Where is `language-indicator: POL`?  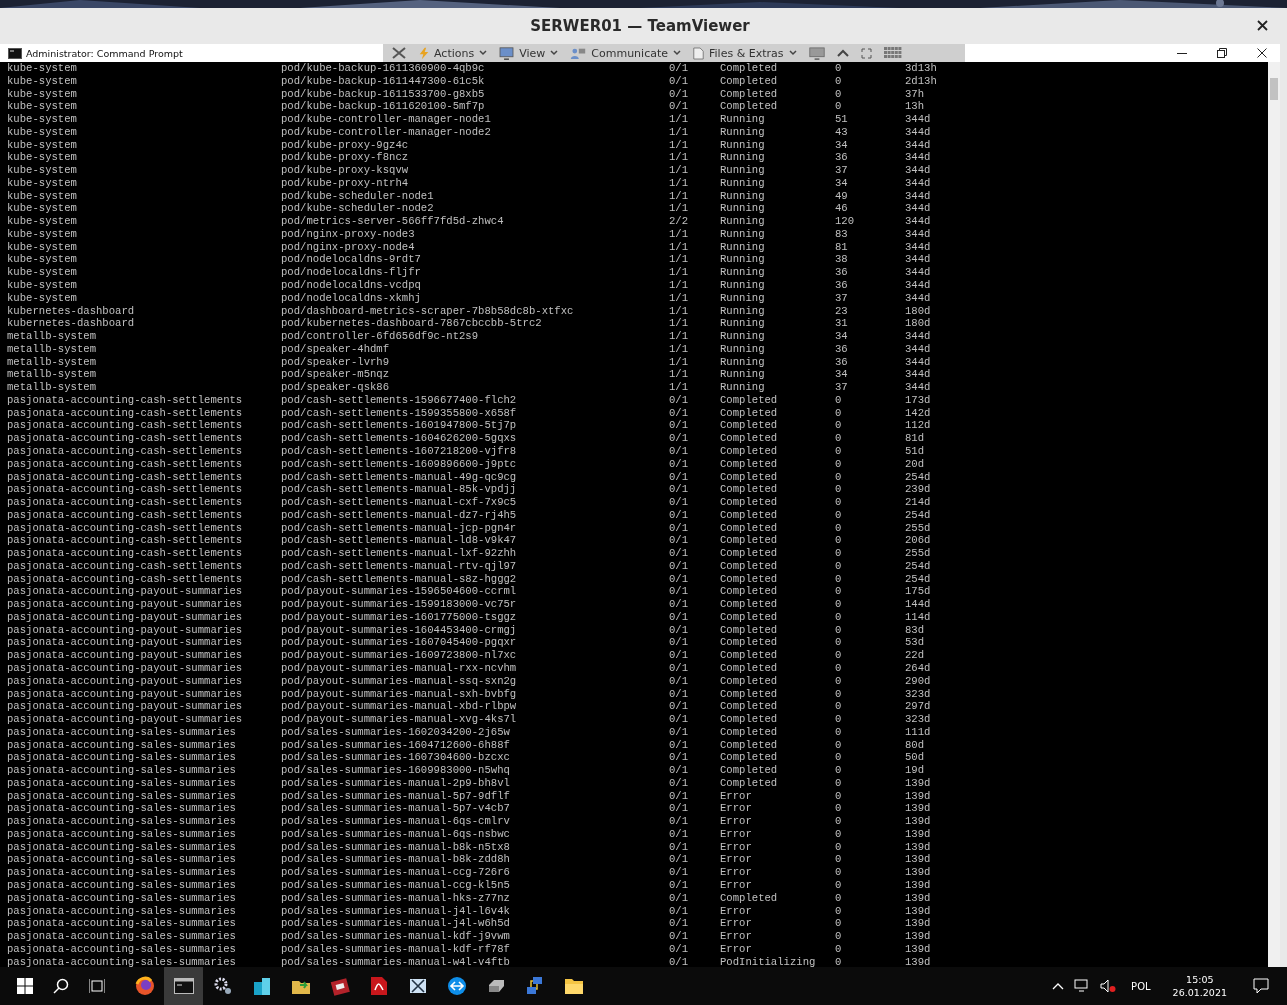 language-indicator: POL is located at coordinates (1141, 986).